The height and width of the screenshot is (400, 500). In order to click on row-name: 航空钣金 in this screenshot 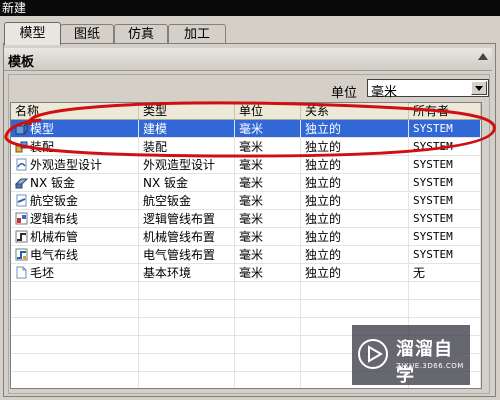, I will do `click(54, 201)`.